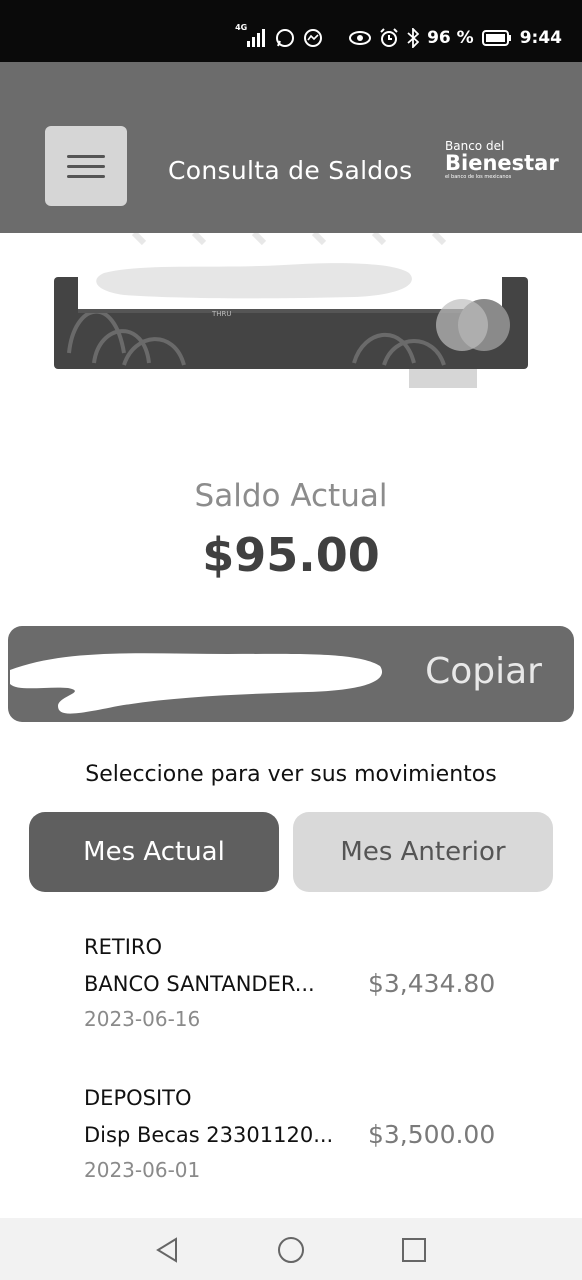 This screenshot has height=1280, width=582. Describe the element at coordinates (291, 309) in the screenshot. I see `card-image: THRU` at that location.